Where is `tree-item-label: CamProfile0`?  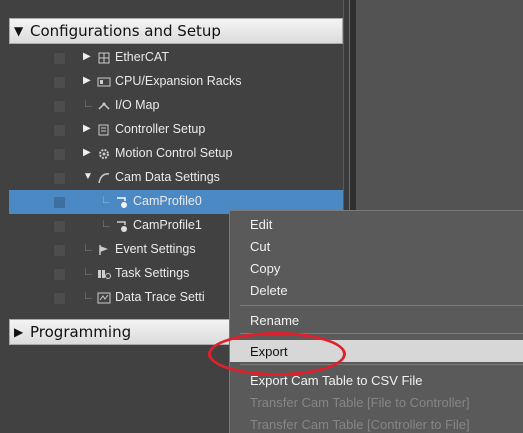 tree-item-label: CamProfile0 is located at coordinates (167, 201).